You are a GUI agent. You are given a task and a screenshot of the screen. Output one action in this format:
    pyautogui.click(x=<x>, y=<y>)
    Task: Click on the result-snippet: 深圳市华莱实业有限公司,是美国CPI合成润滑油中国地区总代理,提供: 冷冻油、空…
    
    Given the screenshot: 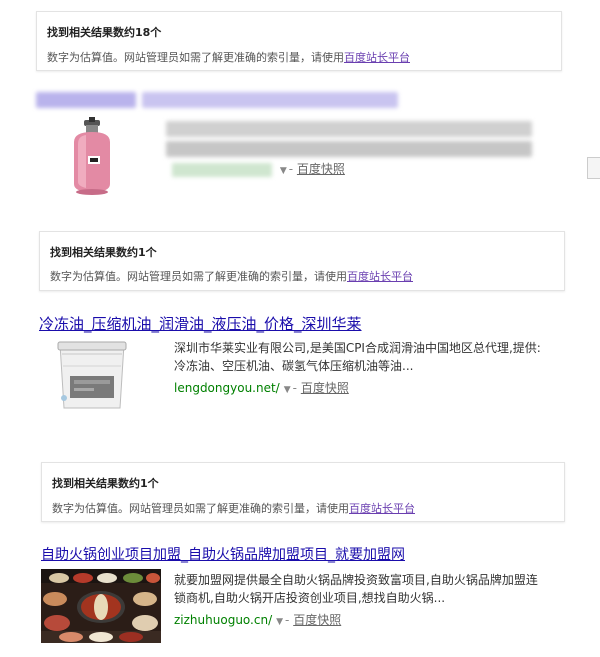 What is the action you would take?
    pyautogui.click(x=374, y=357)
    